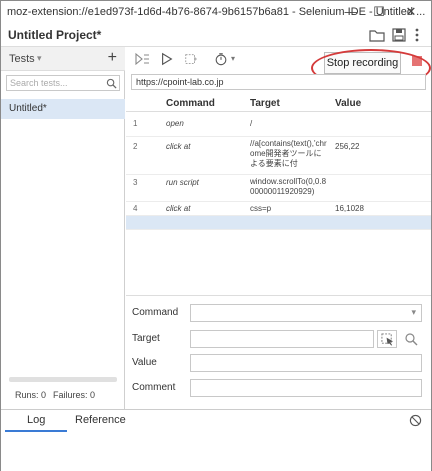 The height and width of the screenshot is (471, 432). I want to click on comment-field, so click(306, 388).